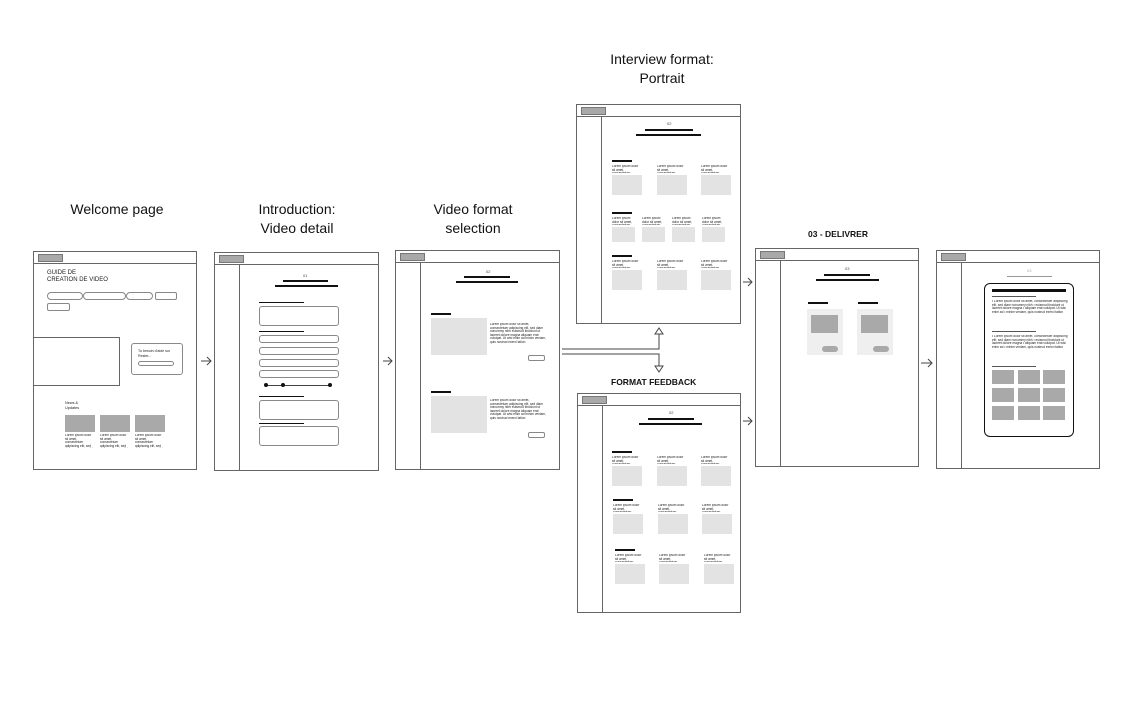 This screenshot has height=719, width=1135. I want to click on connector-format-interview, so click(611, 340).